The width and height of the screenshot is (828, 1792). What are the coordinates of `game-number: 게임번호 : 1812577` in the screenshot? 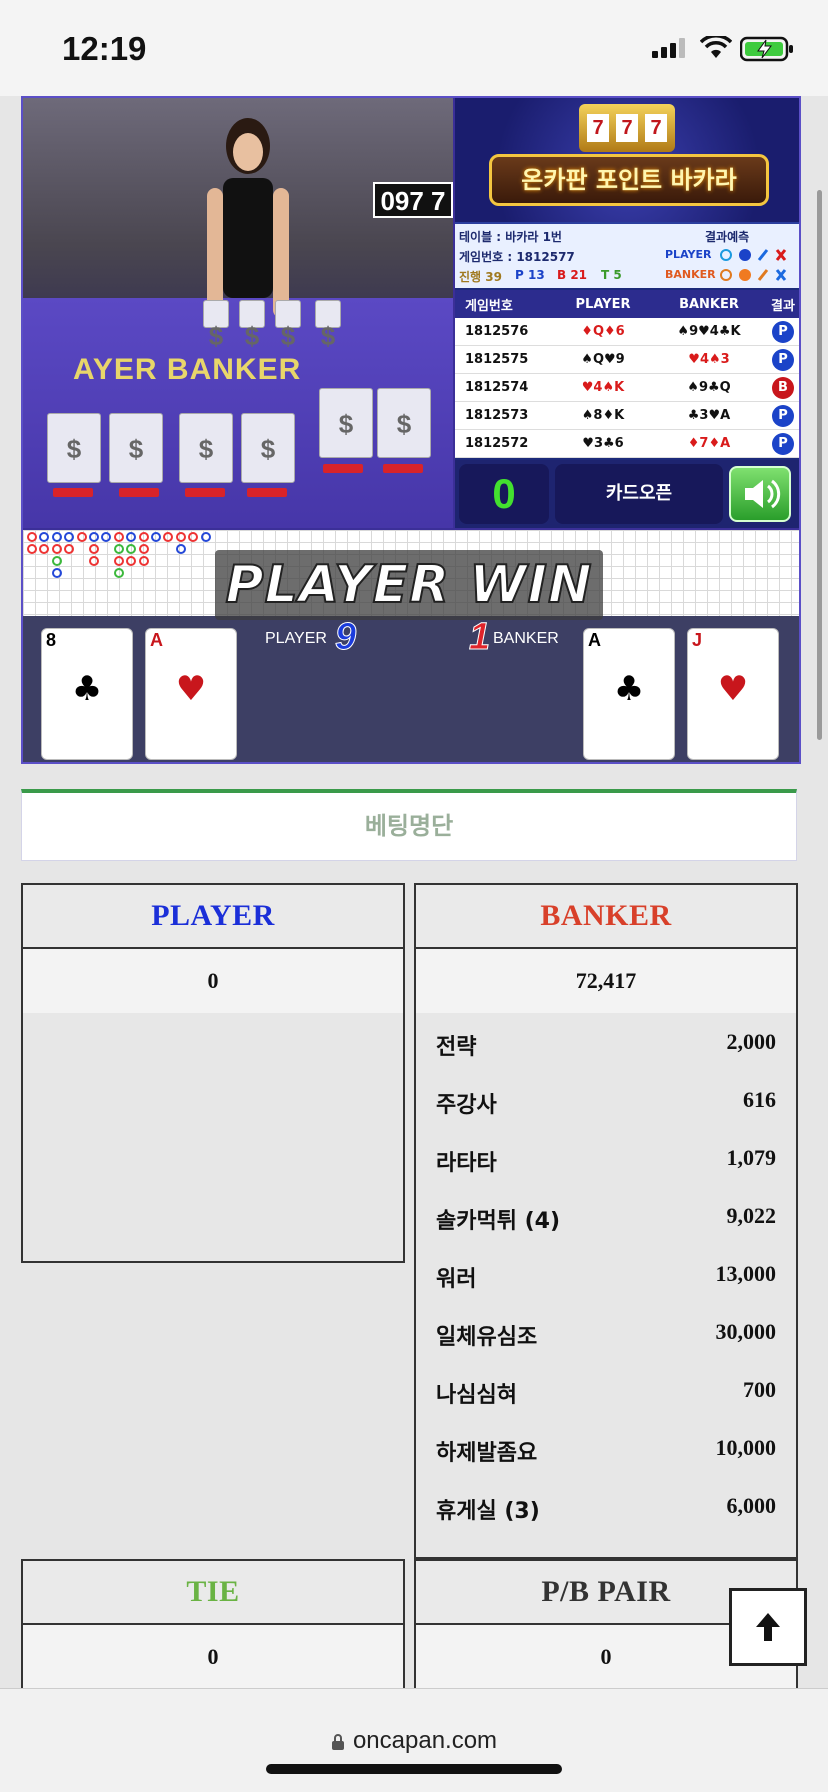 It's located at (517, 257).